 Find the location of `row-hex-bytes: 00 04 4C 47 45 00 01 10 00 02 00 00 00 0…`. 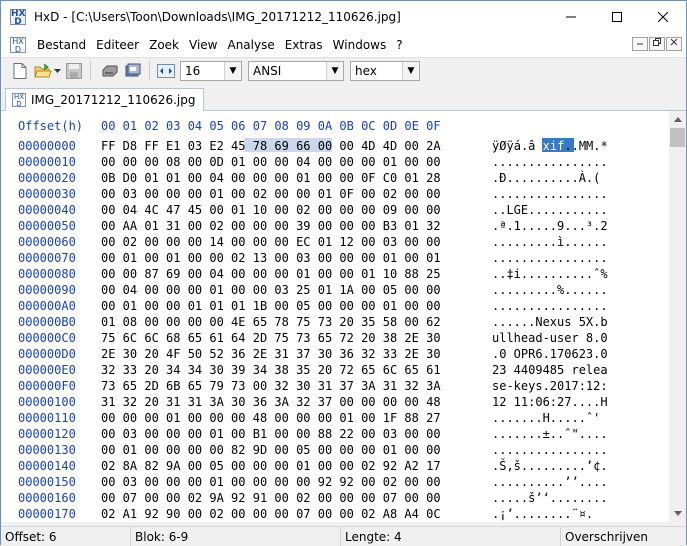

row-hex-bytes: 00 04 4C 47 45 00 01 10 00 02 00 00 00 0… is located at coordinates (271, 210).